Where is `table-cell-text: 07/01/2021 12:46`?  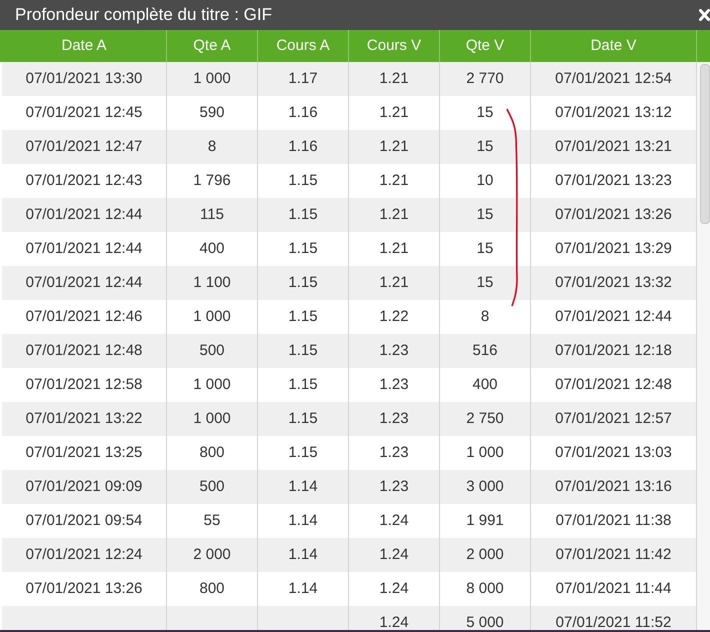
table-cell-text: 07/01/2021 12:46 is located at coordinates (84, 316).